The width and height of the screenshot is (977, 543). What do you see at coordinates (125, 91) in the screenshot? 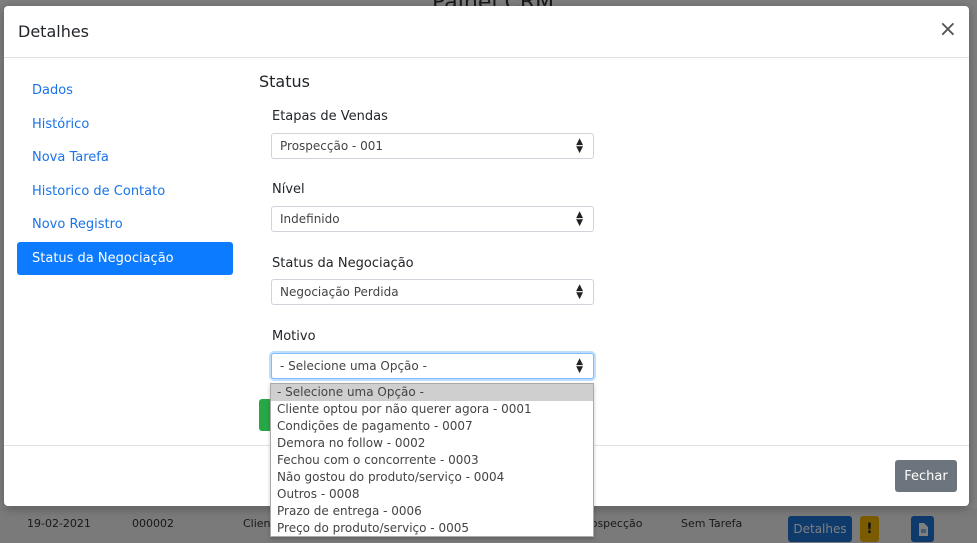
I see `sidebar-item-dados: Dados` at bounding box center [125, 91].